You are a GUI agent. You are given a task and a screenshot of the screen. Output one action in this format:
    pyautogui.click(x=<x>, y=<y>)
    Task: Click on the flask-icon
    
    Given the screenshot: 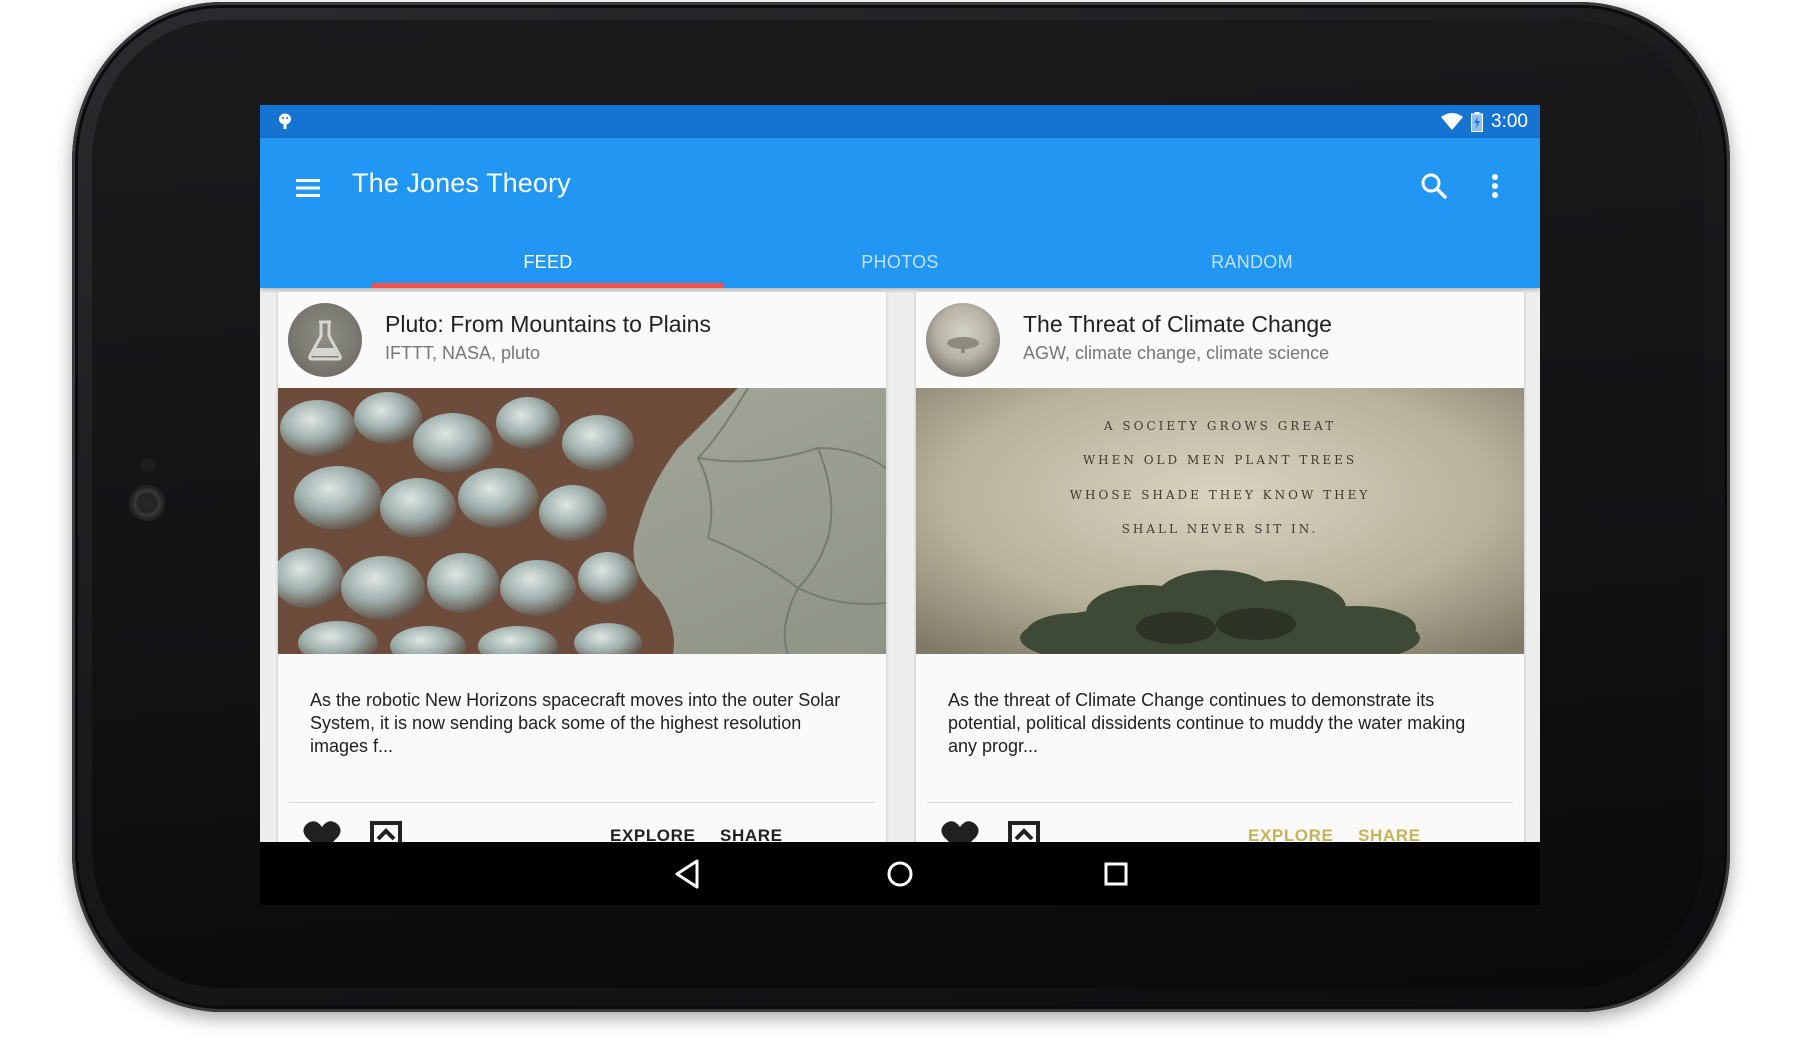 What is the action you would take?
    pyautogui.click(x=325, y=340)
    